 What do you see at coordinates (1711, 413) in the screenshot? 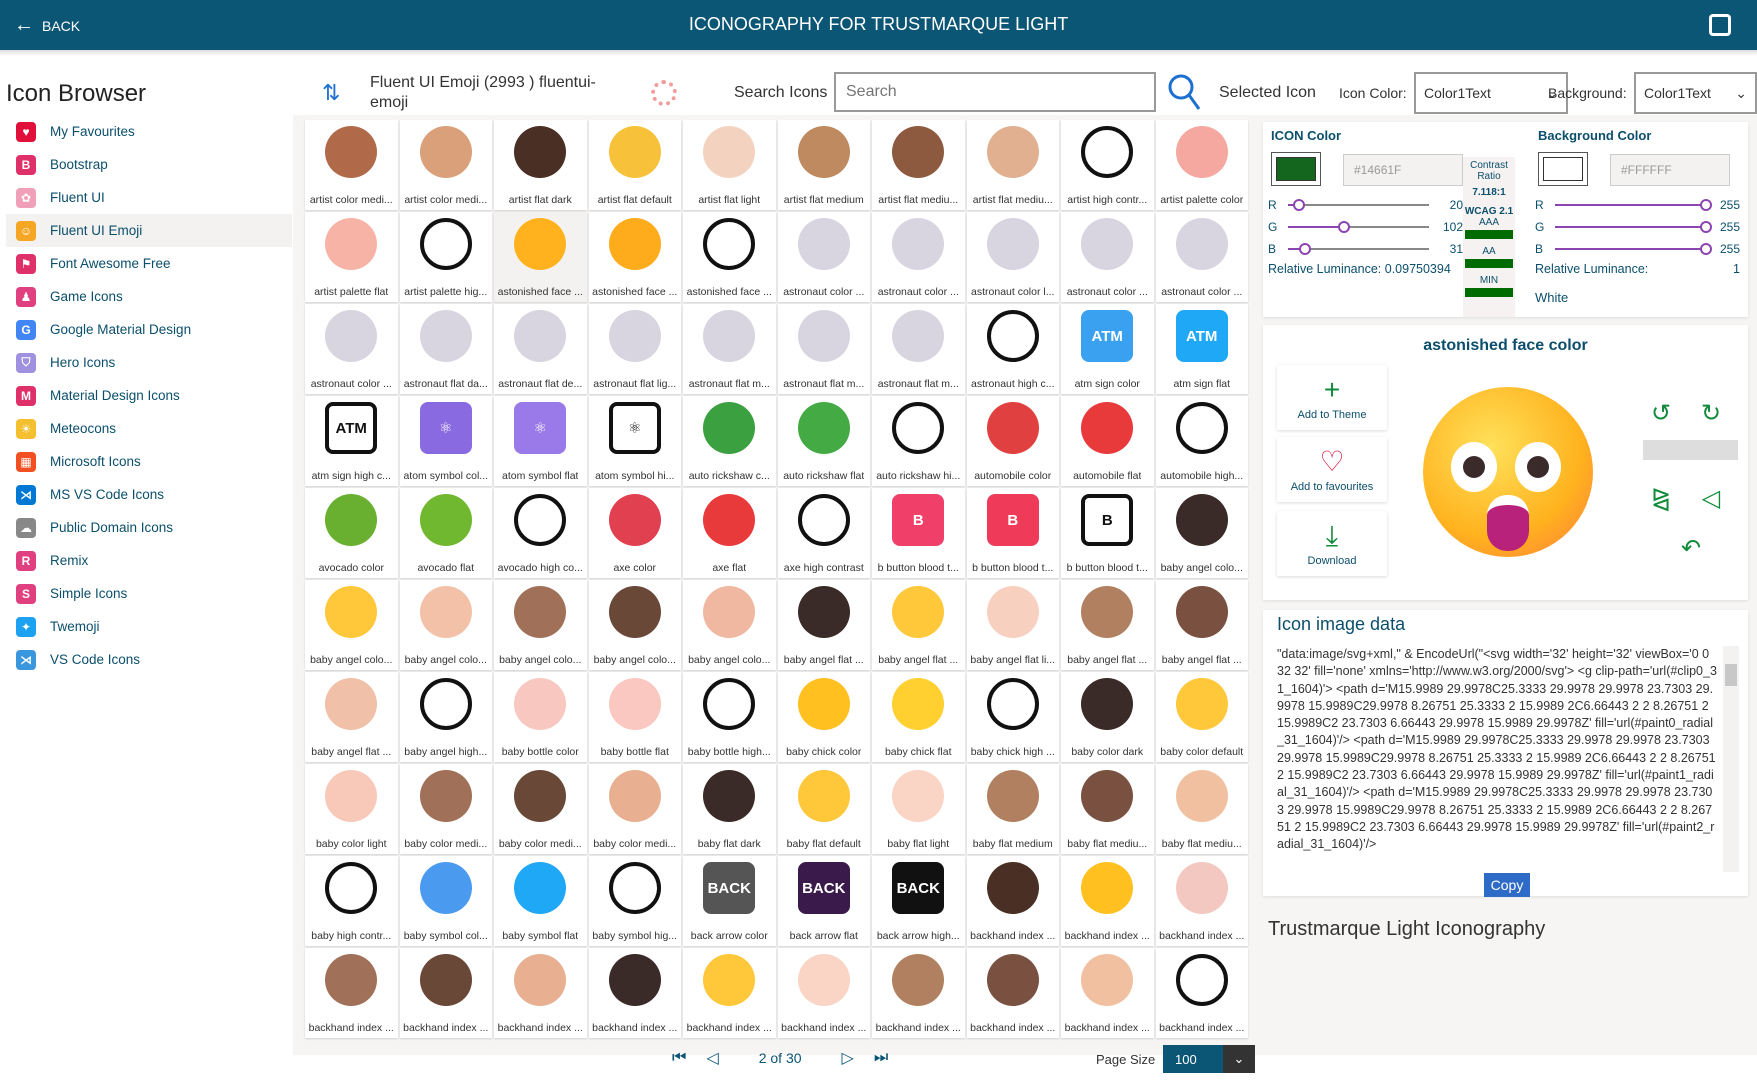
I see `rotate-right-icon: ↻` at bounding box center [1711, 413].